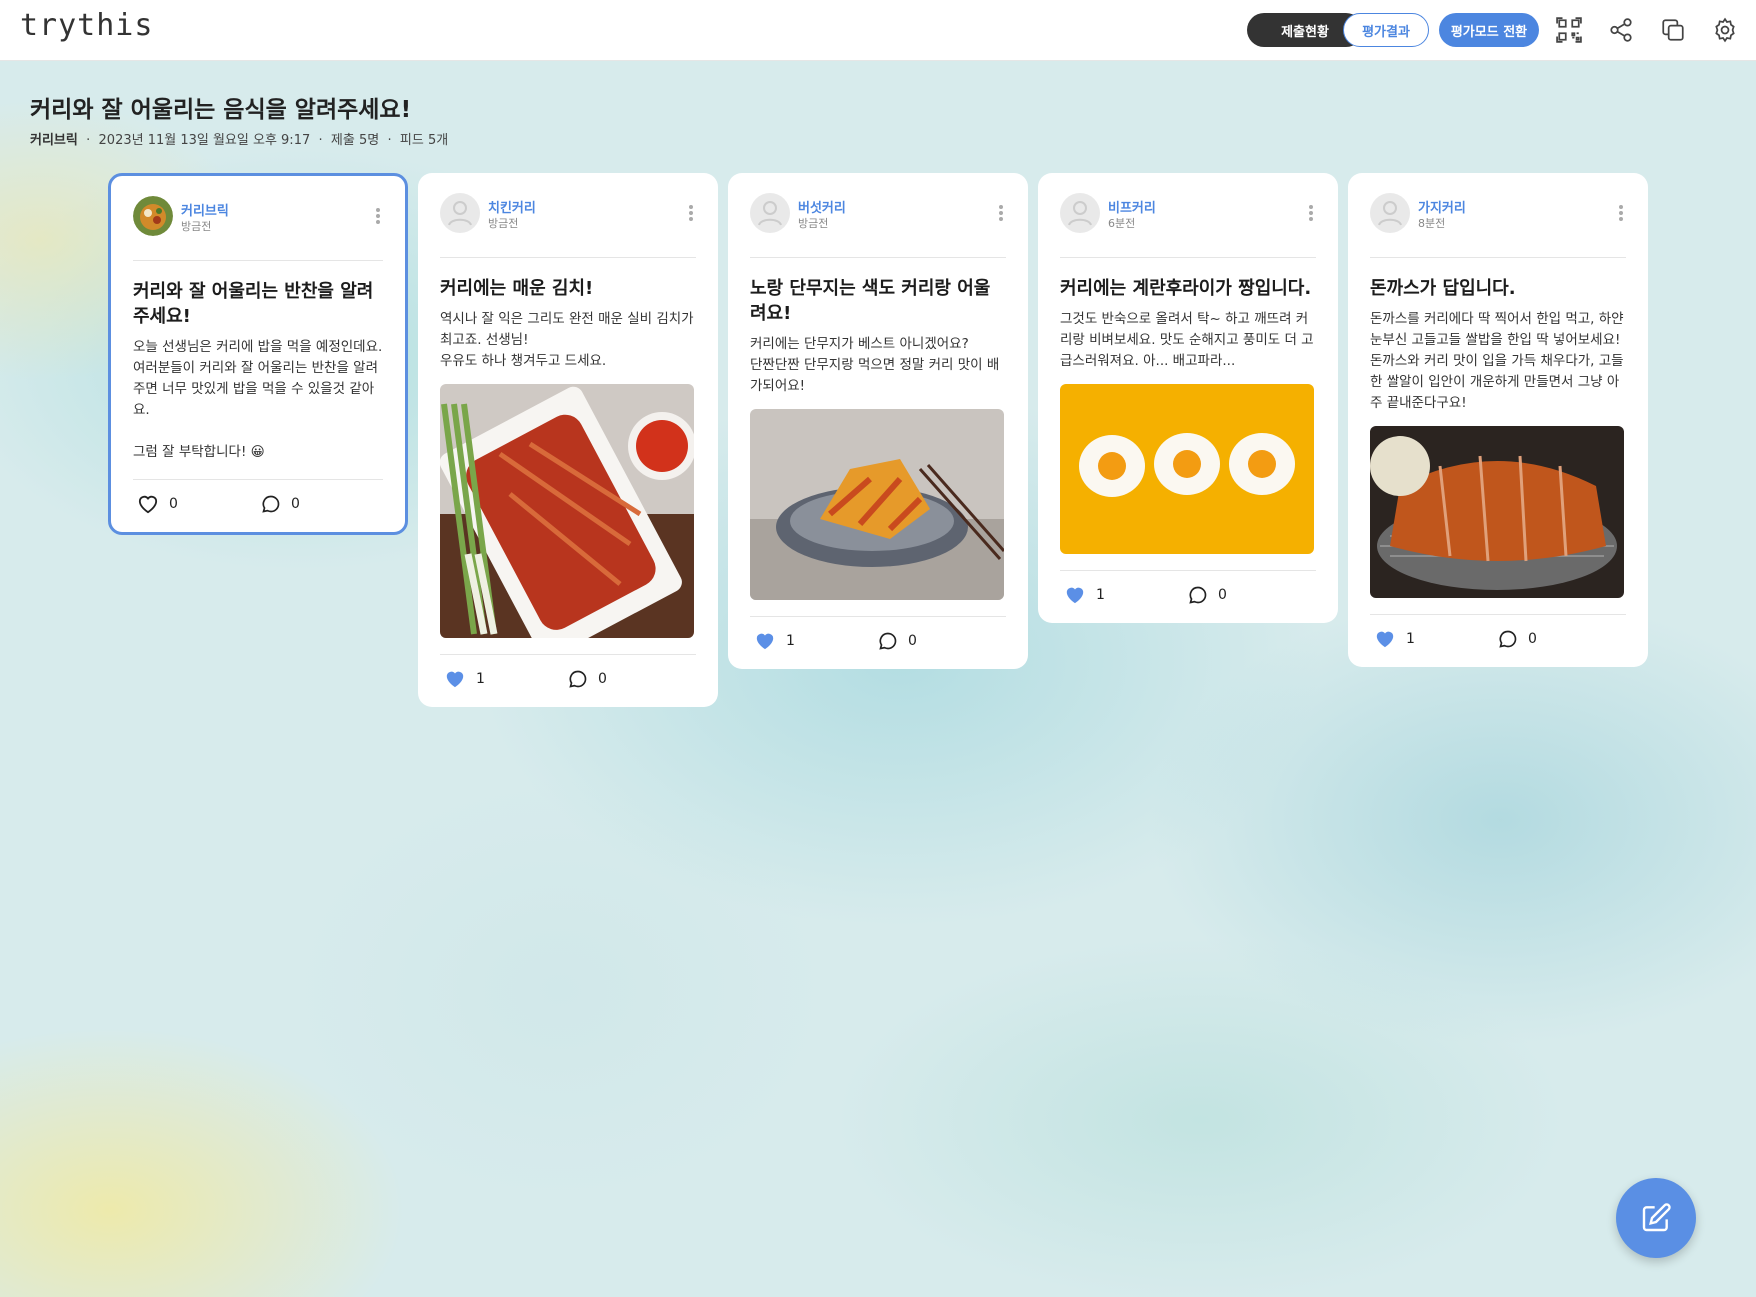 Image resolution: width=1756 pixels, height=1297 pixels. I want to click on app-logo: trythis, so click(86, 25).